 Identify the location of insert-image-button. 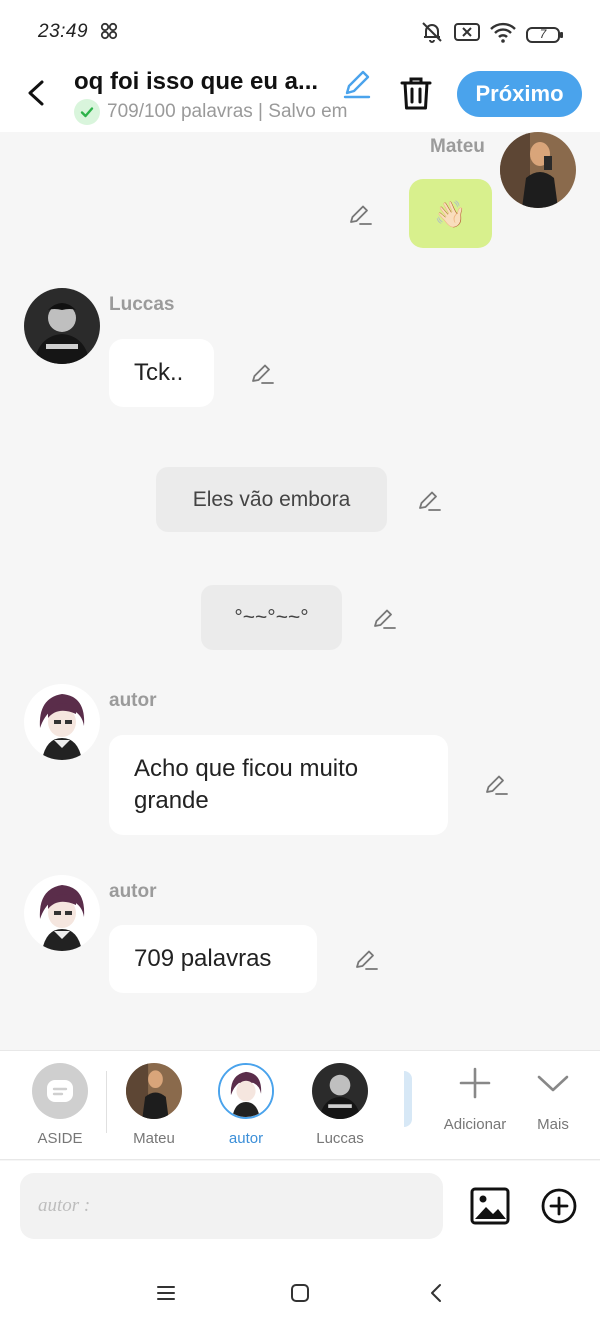
(490, 1206).